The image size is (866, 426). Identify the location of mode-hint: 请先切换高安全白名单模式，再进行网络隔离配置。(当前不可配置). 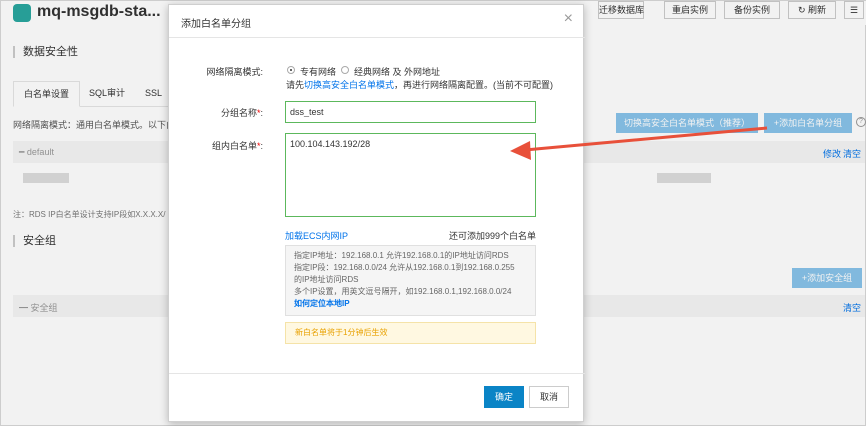
(419, 84).